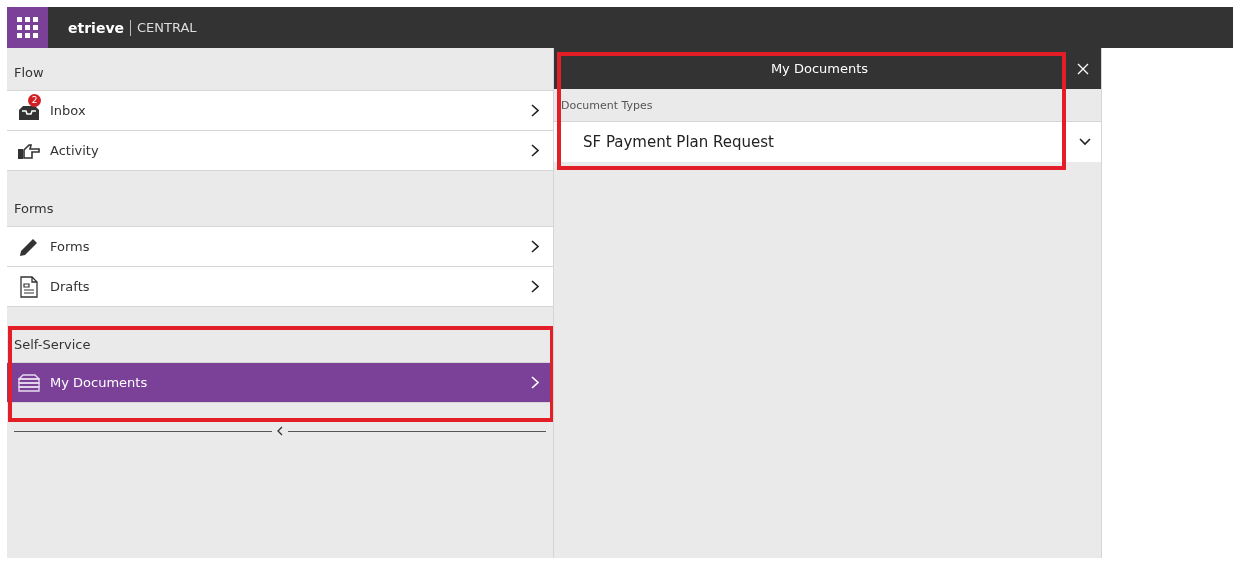 Image resolution: width=1233 pixels, height=565 pixels. What do you see at coordinates (29, 73) in the screenshot?
I see `section-heading: Flow` at bounding box center [29, 73].